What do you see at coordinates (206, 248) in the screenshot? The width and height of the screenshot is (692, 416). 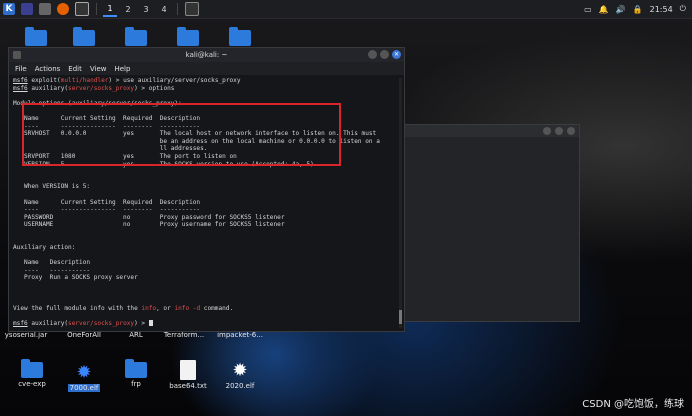 I see `terminal-line: Auxiliary action:` at bounding box center [206, 248].